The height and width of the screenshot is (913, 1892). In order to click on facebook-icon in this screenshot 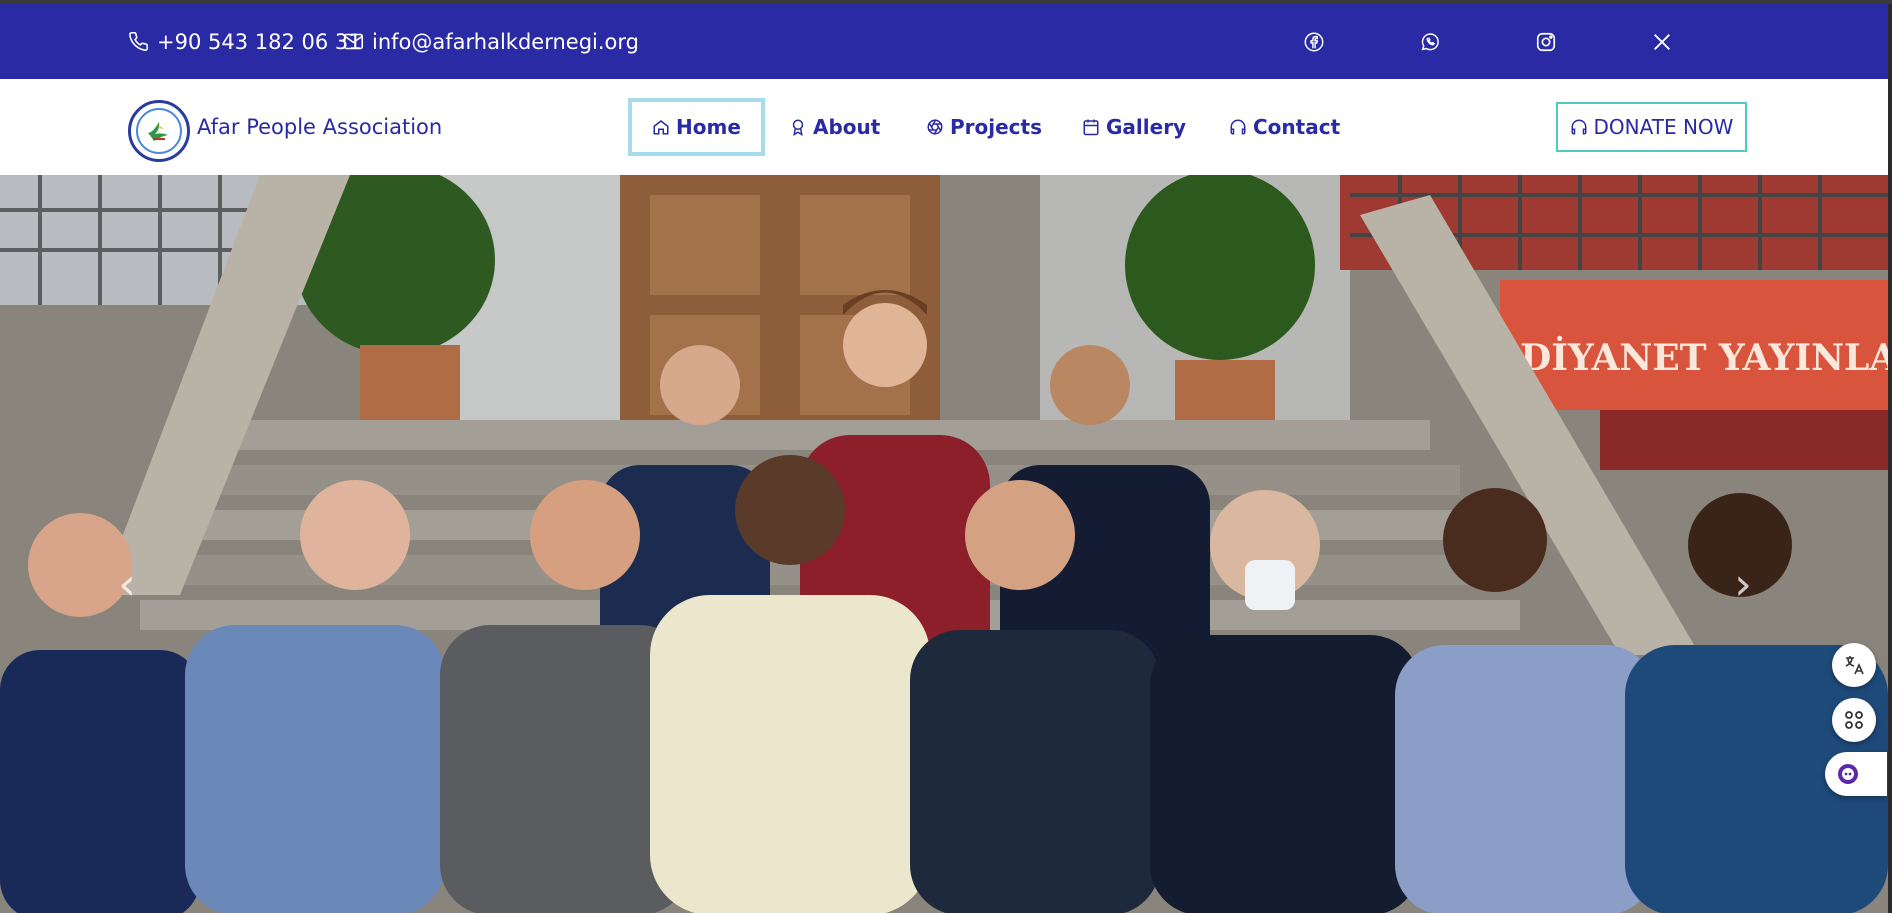, I will do `click(1314, 41)`.